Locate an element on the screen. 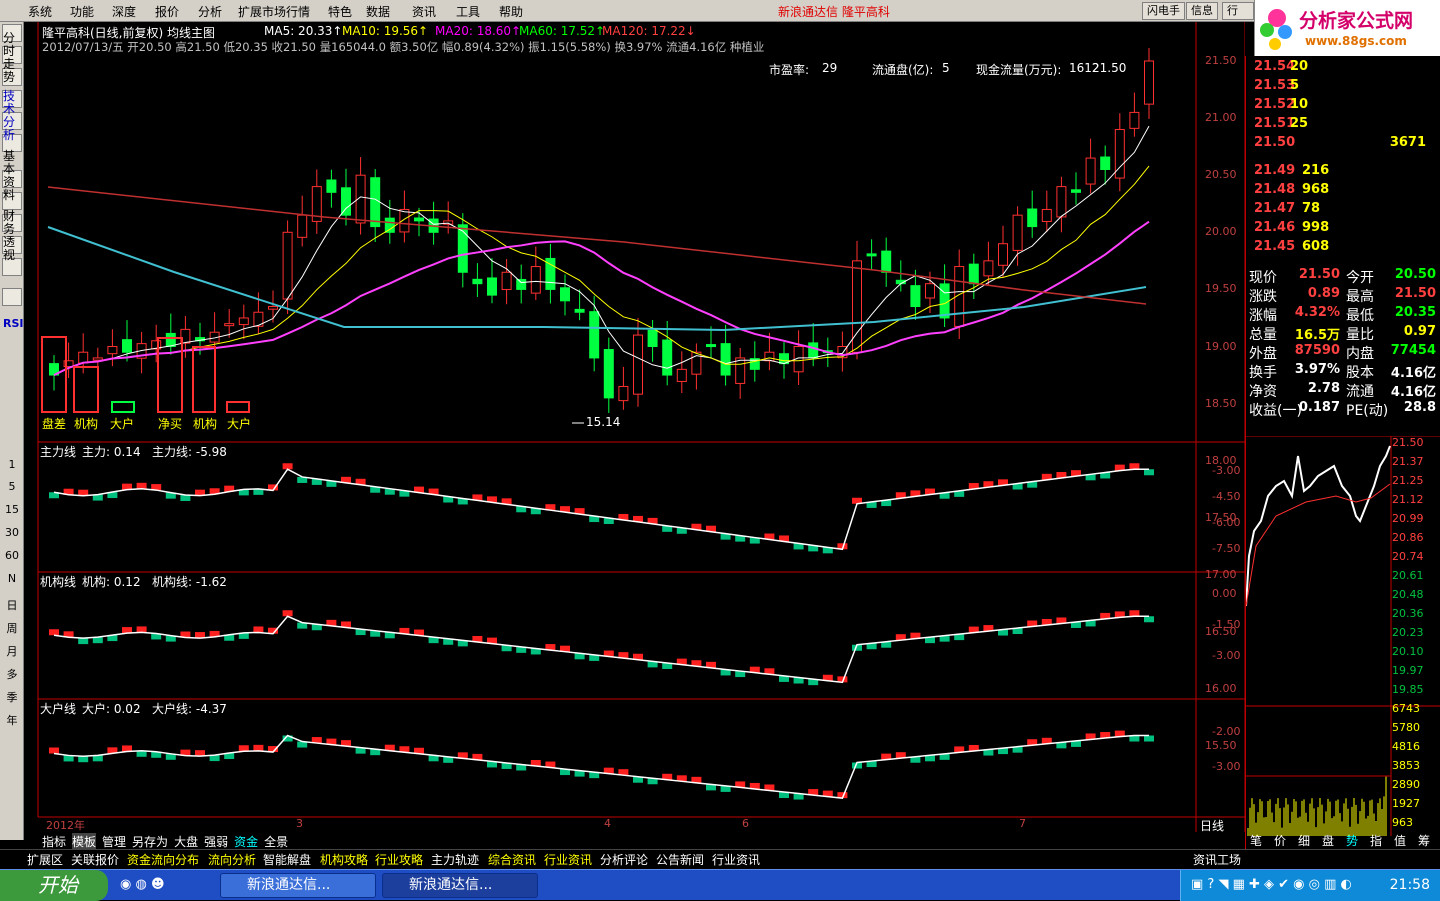 The width and height of the screenshot is (1440, 901). fund-bar-label: 盘差 is located at coordinates (54, 424).